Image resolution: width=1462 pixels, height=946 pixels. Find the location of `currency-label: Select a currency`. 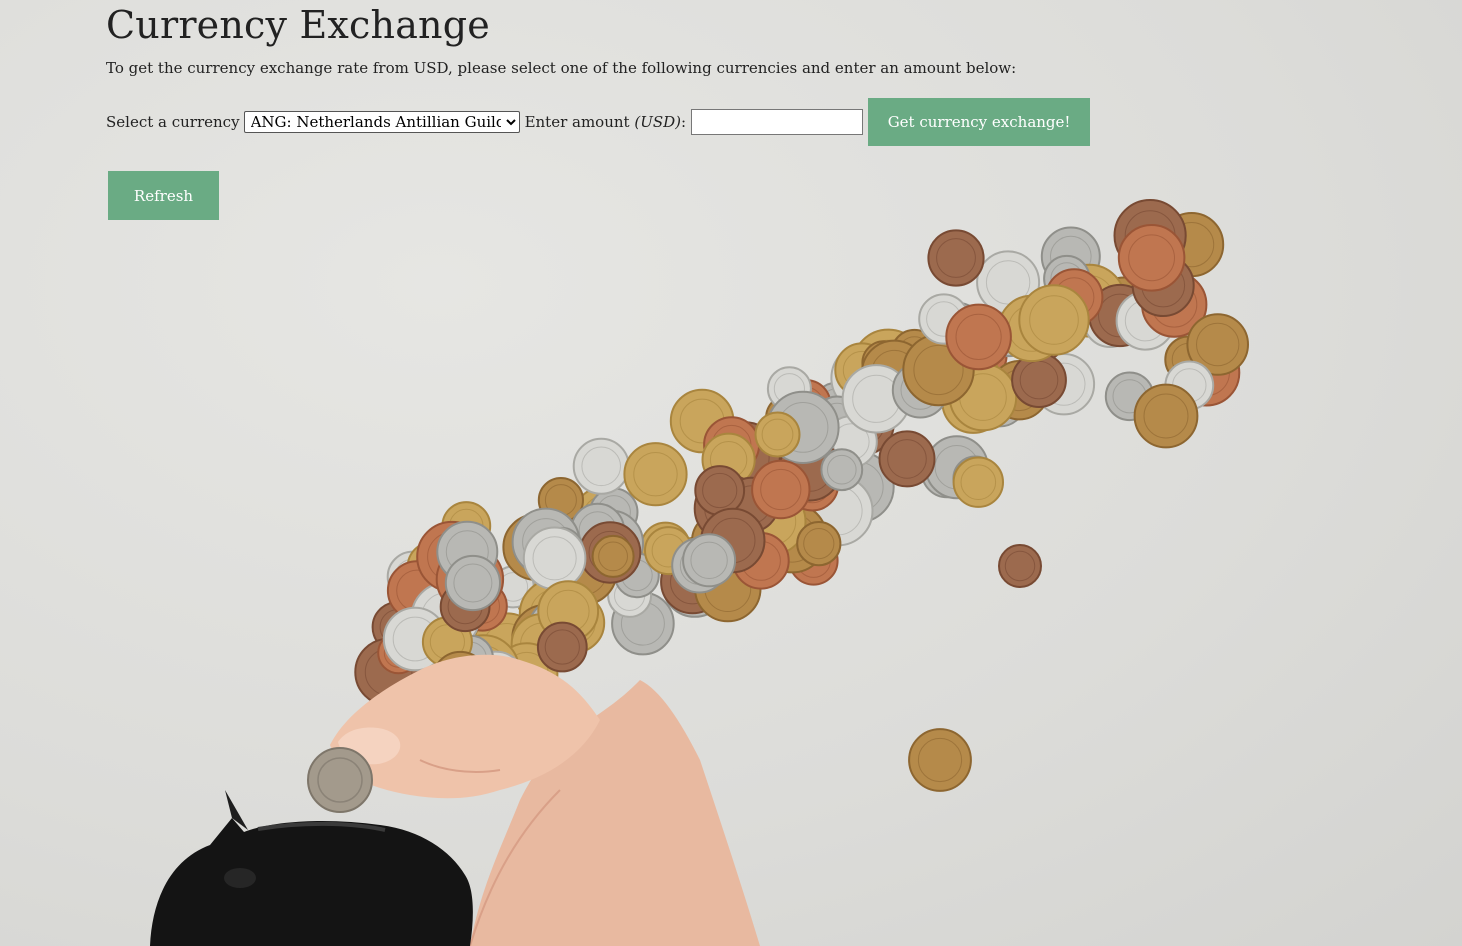

currency-label: Select a currency is located at coordinates (173, 122).